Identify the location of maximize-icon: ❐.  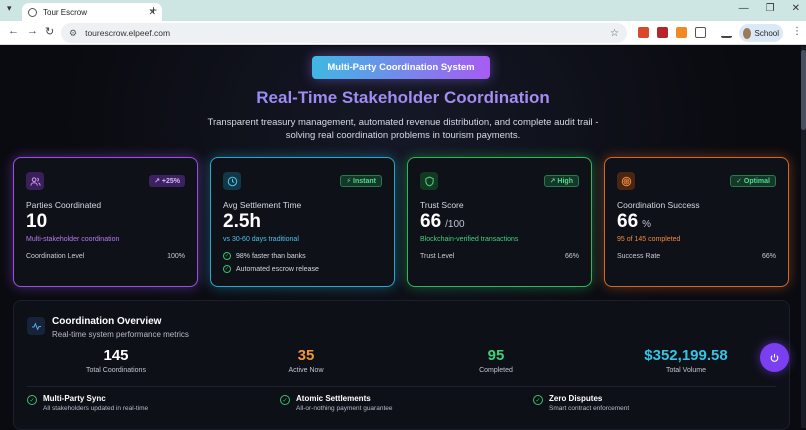
(770, 8).